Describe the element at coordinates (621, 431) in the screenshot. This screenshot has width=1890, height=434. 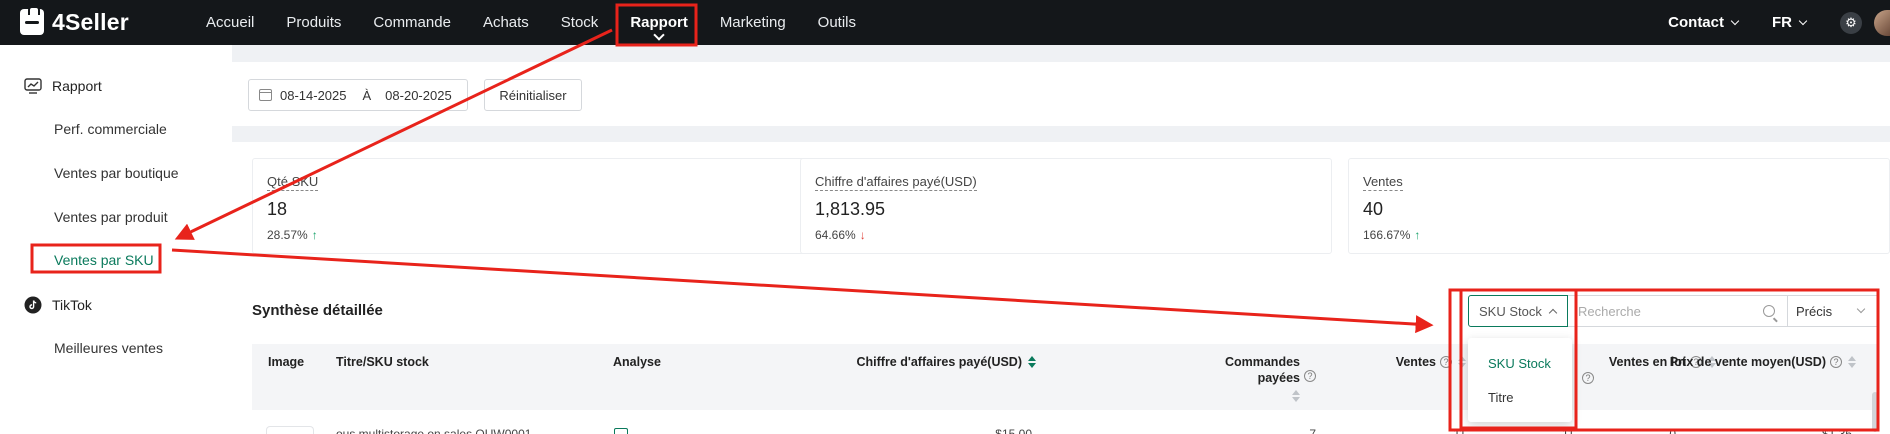
I see `analyse-icon` at that location.